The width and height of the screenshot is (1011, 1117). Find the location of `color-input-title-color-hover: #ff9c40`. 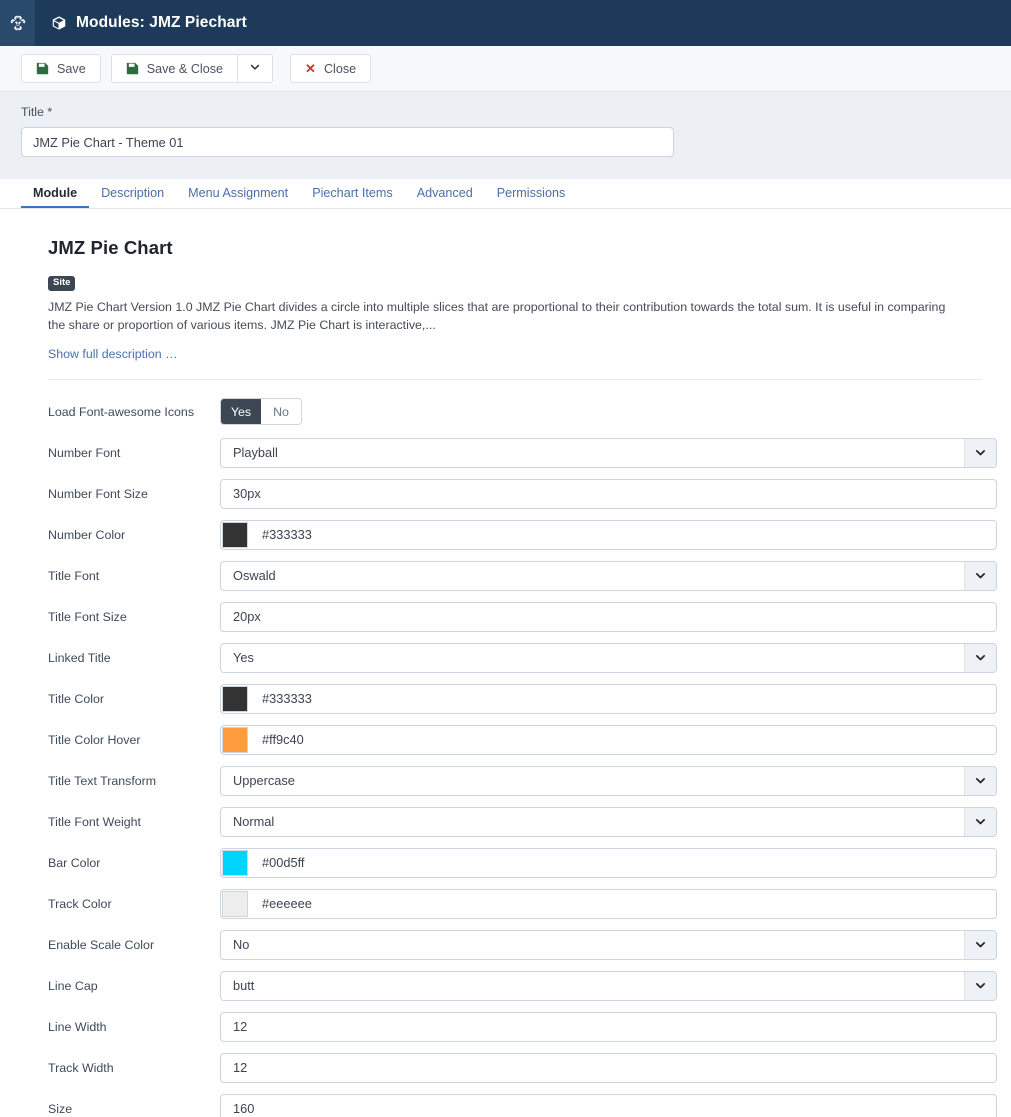

color-input-title-color-hover: #ff9c40 is located at coordinates (608, 739).